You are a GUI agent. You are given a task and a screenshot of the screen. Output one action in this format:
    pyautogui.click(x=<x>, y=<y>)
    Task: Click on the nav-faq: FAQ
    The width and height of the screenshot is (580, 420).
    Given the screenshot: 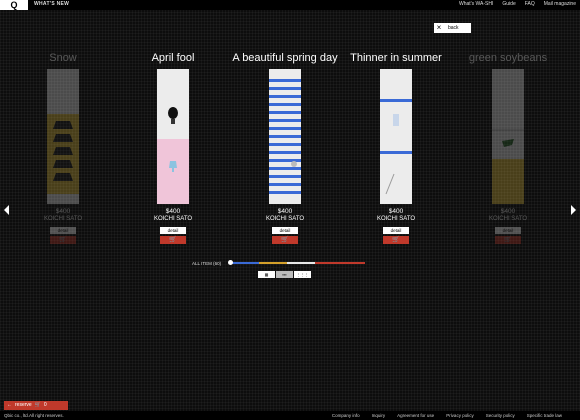 What is the action you would take?
    pyautogui.click(x=530, y=4)
    